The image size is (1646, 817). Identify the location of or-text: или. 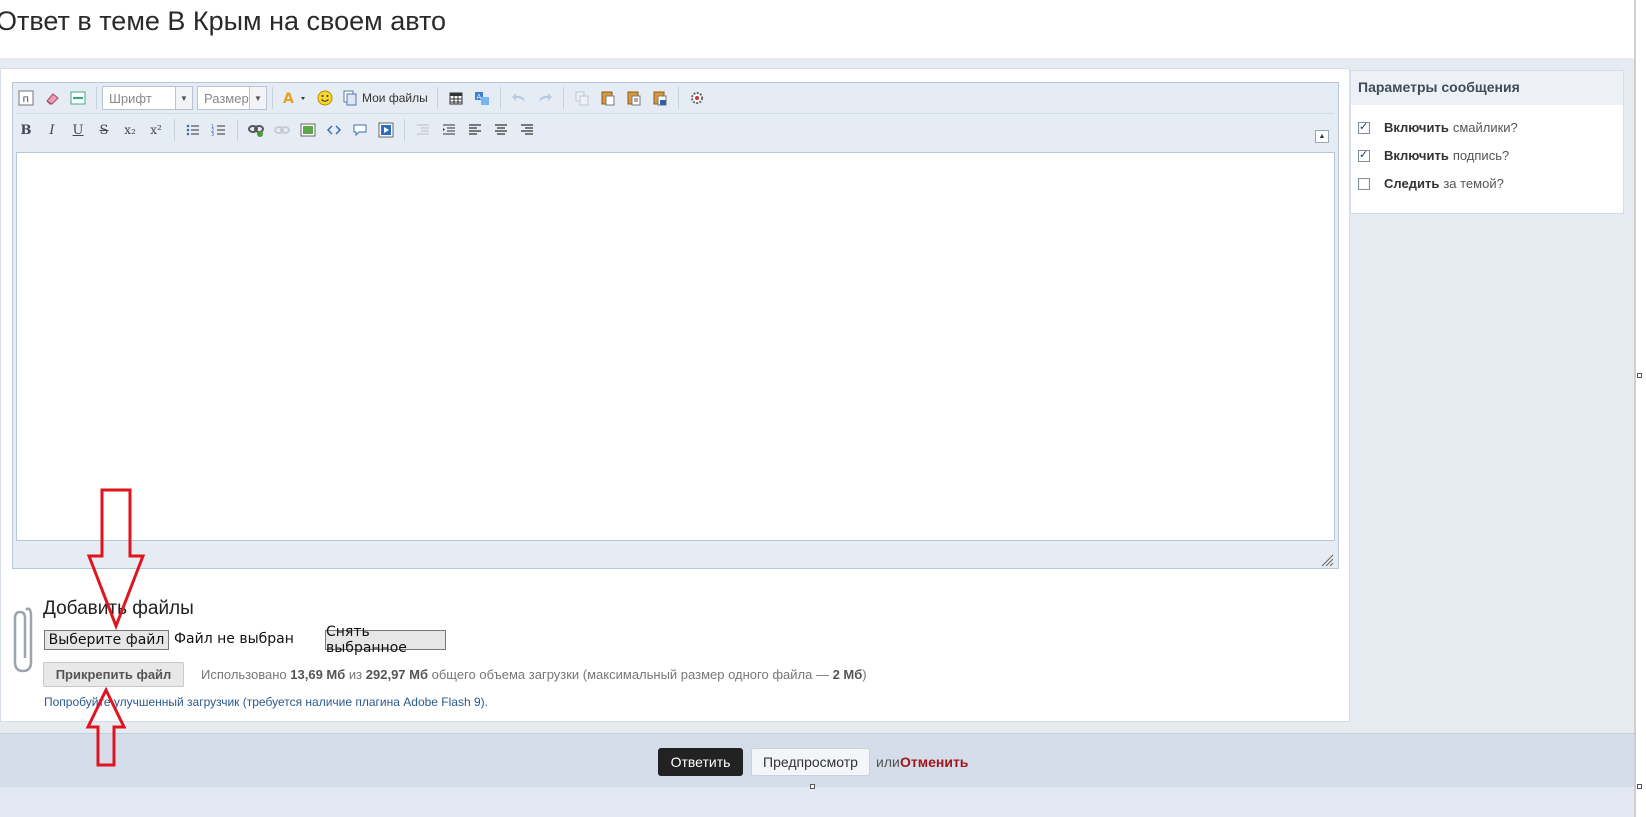
(888, 762).